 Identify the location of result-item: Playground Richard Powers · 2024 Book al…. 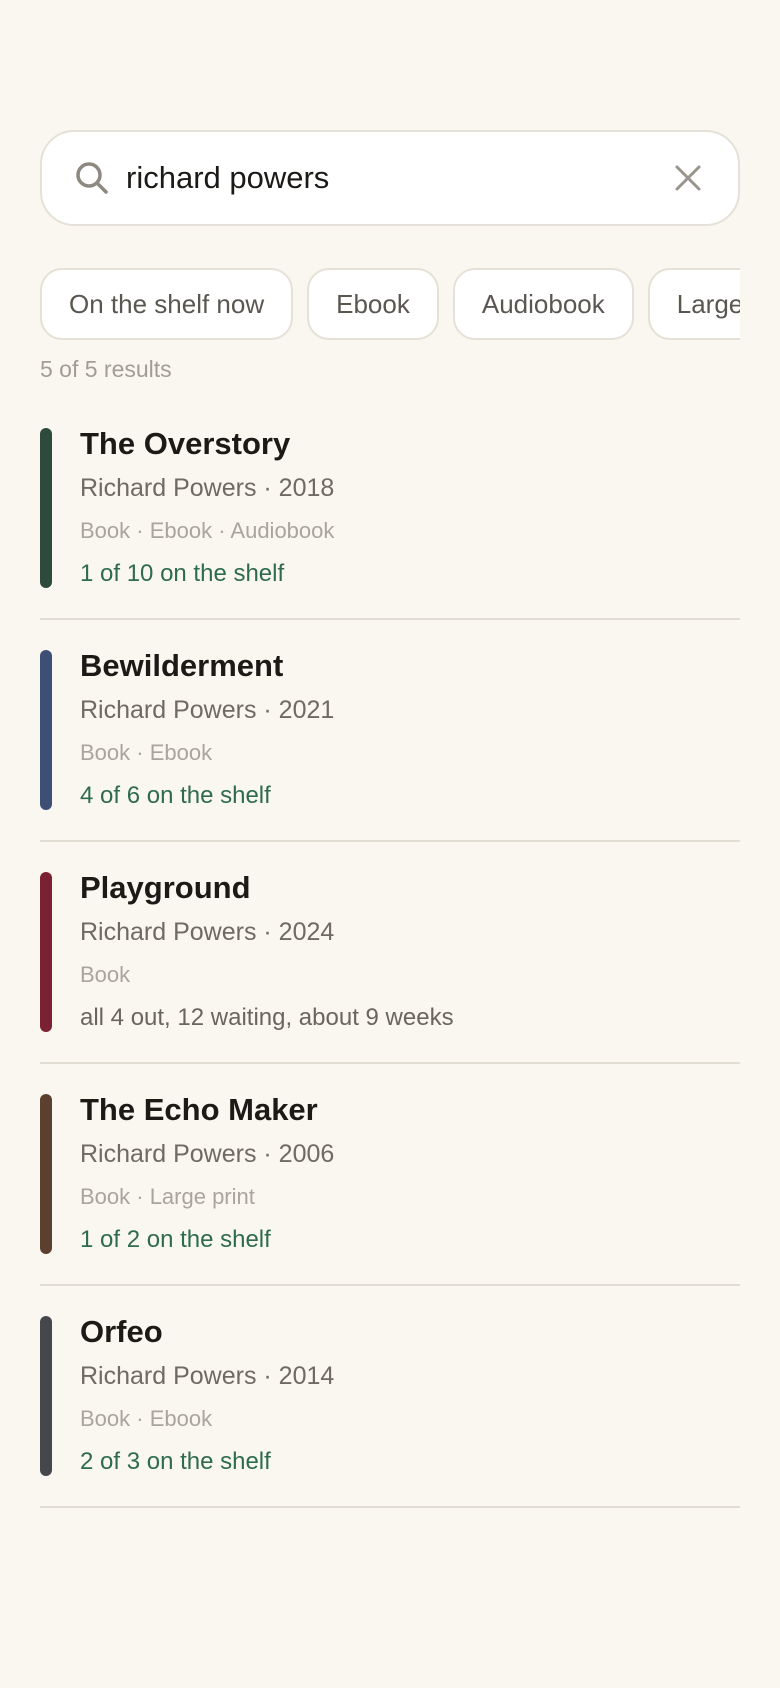
(390, 954).